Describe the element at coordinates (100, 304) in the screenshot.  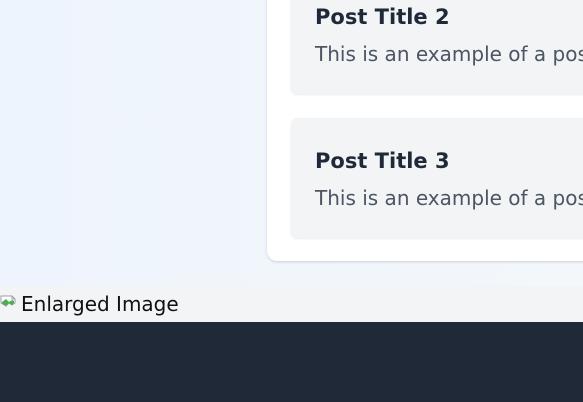
I see `image-alt-text: Enlarged Image` at that location.